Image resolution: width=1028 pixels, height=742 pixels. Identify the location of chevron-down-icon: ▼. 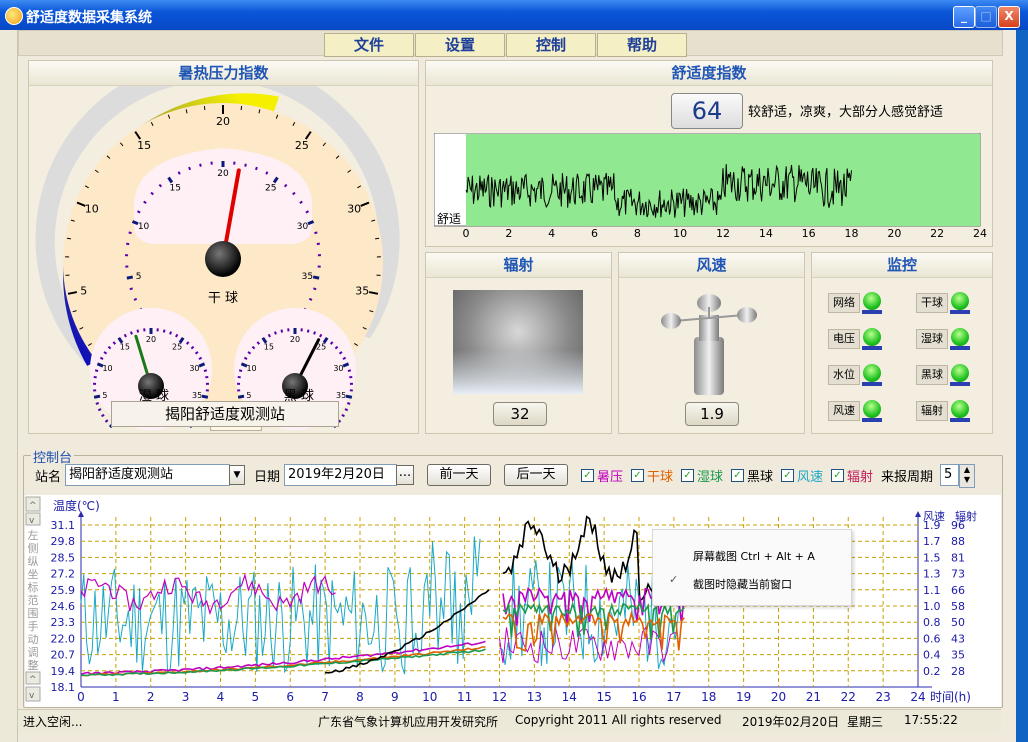
(237, 475).